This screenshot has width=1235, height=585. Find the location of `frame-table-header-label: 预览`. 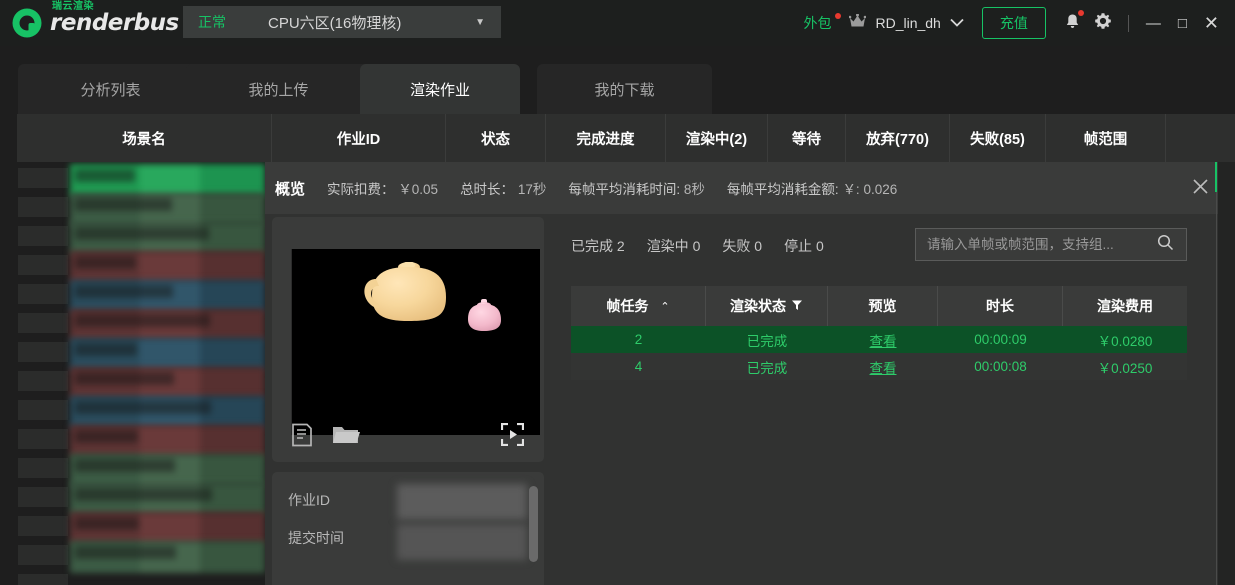

frame-table-header-label: 预览 is located at coordinates (882, 306).